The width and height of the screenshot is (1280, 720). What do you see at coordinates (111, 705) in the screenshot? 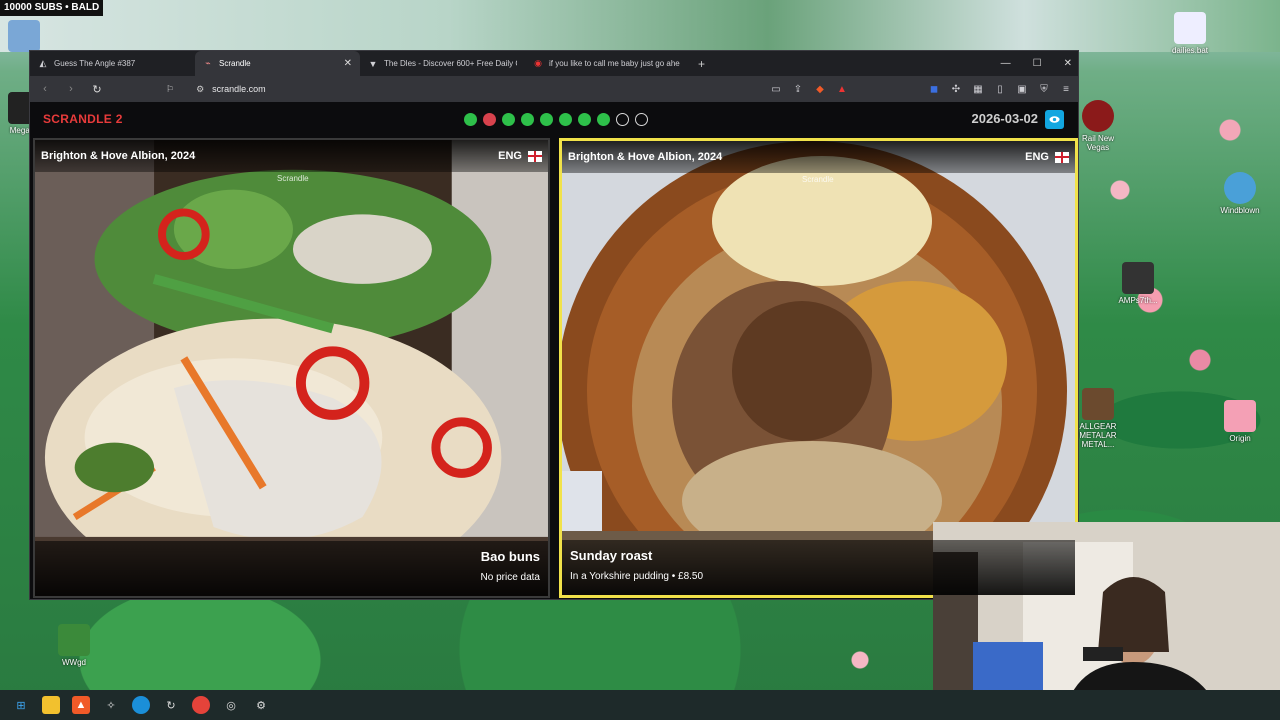
I see `app-icon: ✧` at bounding box center [111, 705].